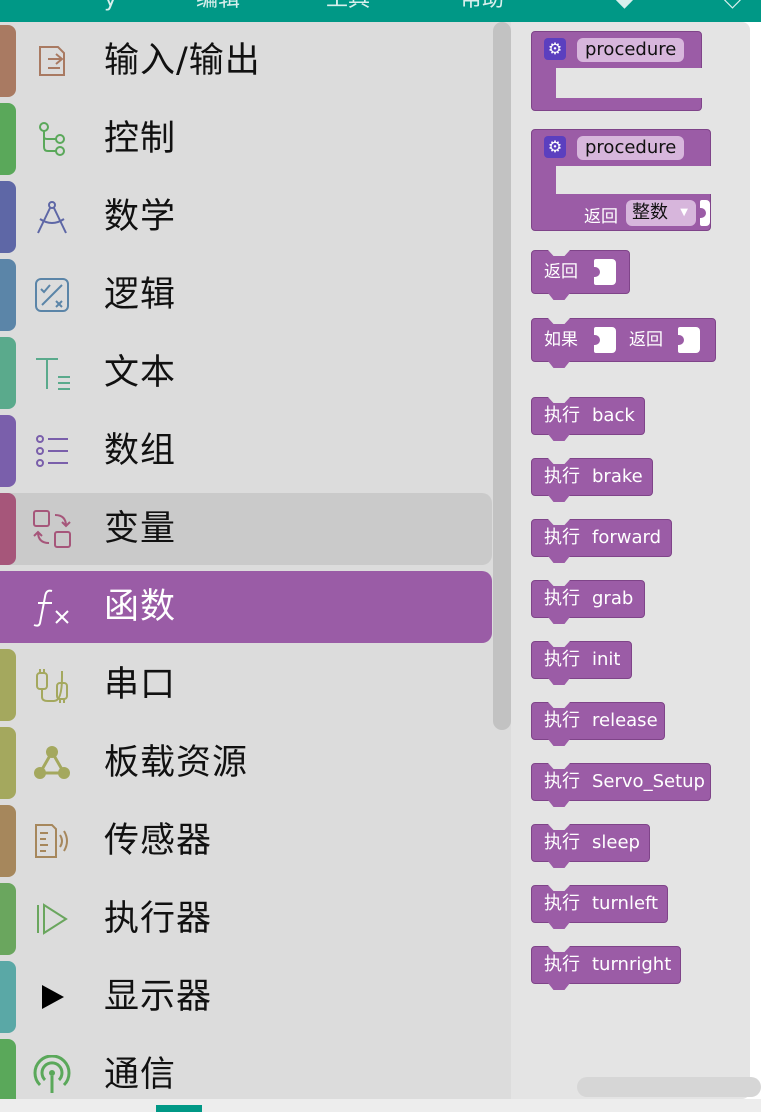  I want to click on category-array: 数组, so click(246, 451).